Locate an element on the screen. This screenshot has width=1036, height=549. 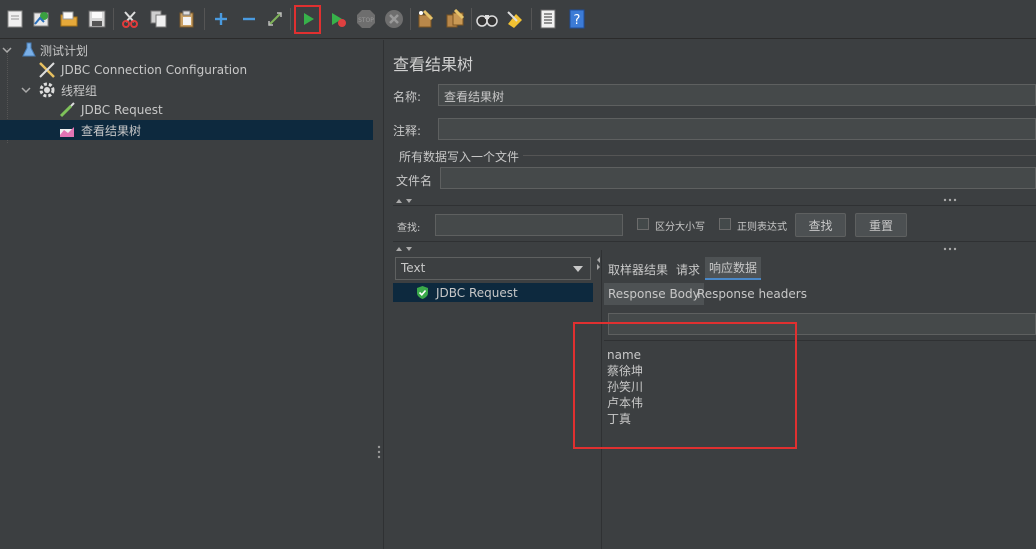
result-item: JDBC Request is located at coordinates (493, 292).